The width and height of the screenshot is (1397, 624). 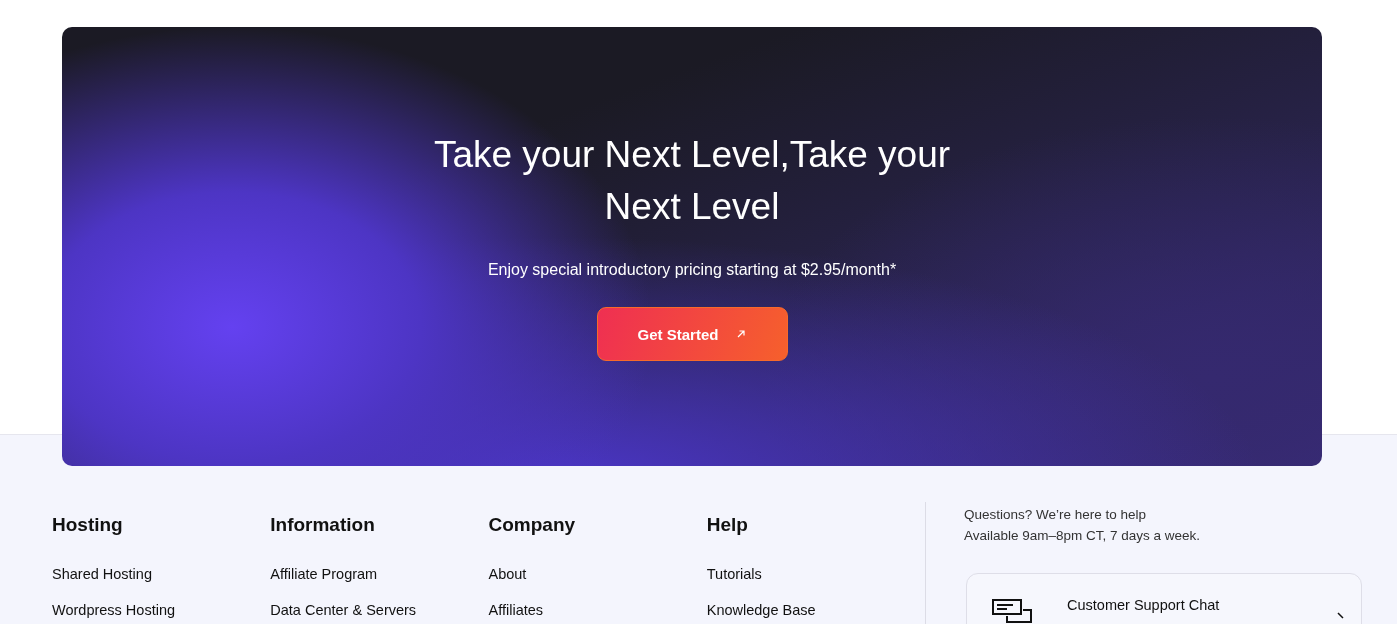 I want to click on get-started-button: Get Started, so click(x=692, y=334).